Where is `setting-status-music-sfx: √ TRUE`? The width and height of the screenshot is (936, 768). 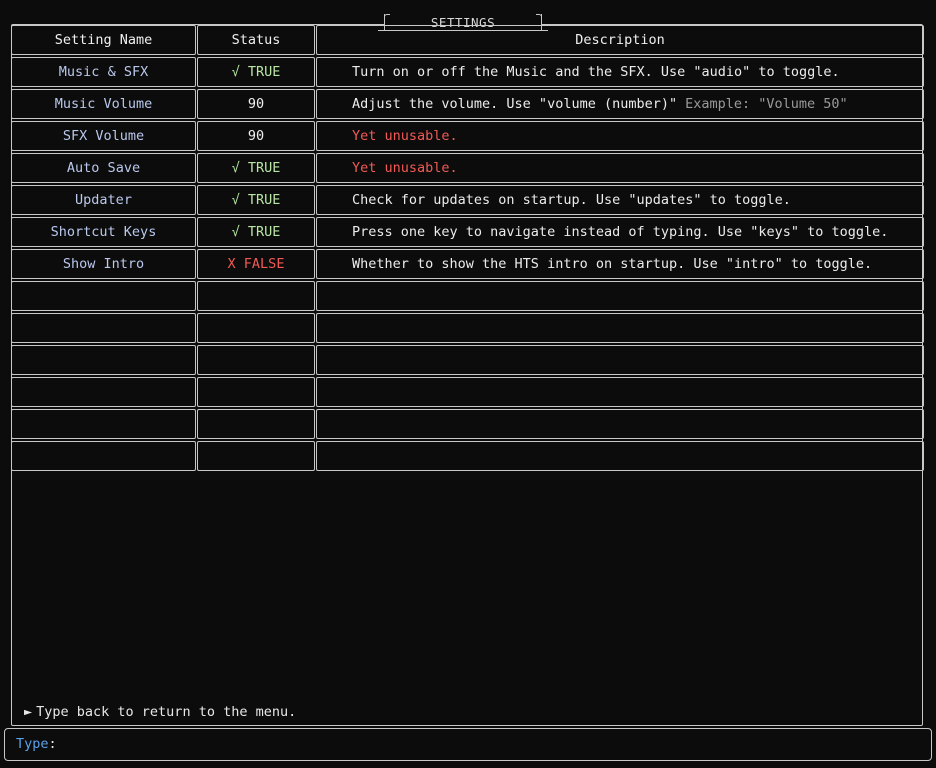
setting-status-music-sfx: √ TRUE is located at coordinates (256, 72).